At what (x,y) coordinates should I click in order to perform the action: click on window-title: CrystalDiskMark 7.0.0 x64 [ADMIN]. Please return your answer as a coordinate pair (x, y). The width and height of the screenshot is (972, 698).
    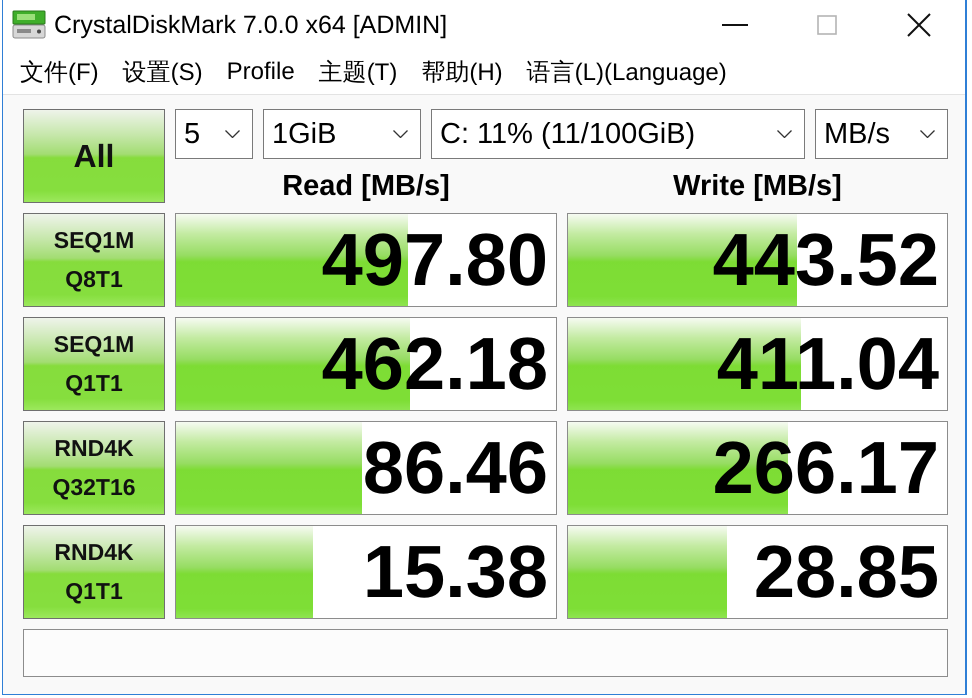
    Looking at the image, I should click on (251, 25).